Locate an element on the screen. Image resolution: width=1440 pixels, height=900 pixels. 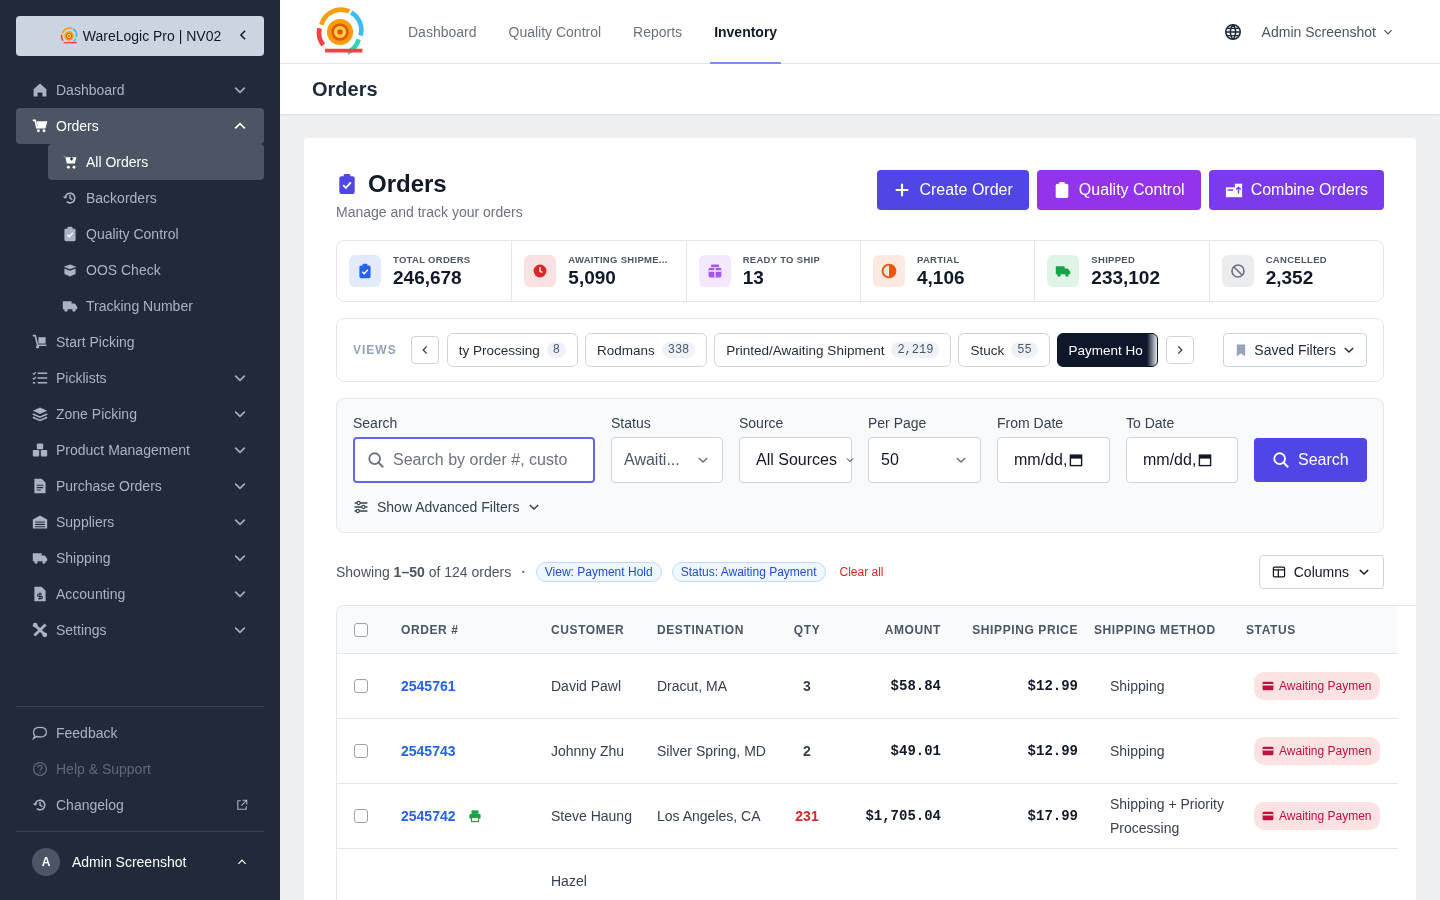
table-cell-text: Hazel is located at coordinates (569, 881).